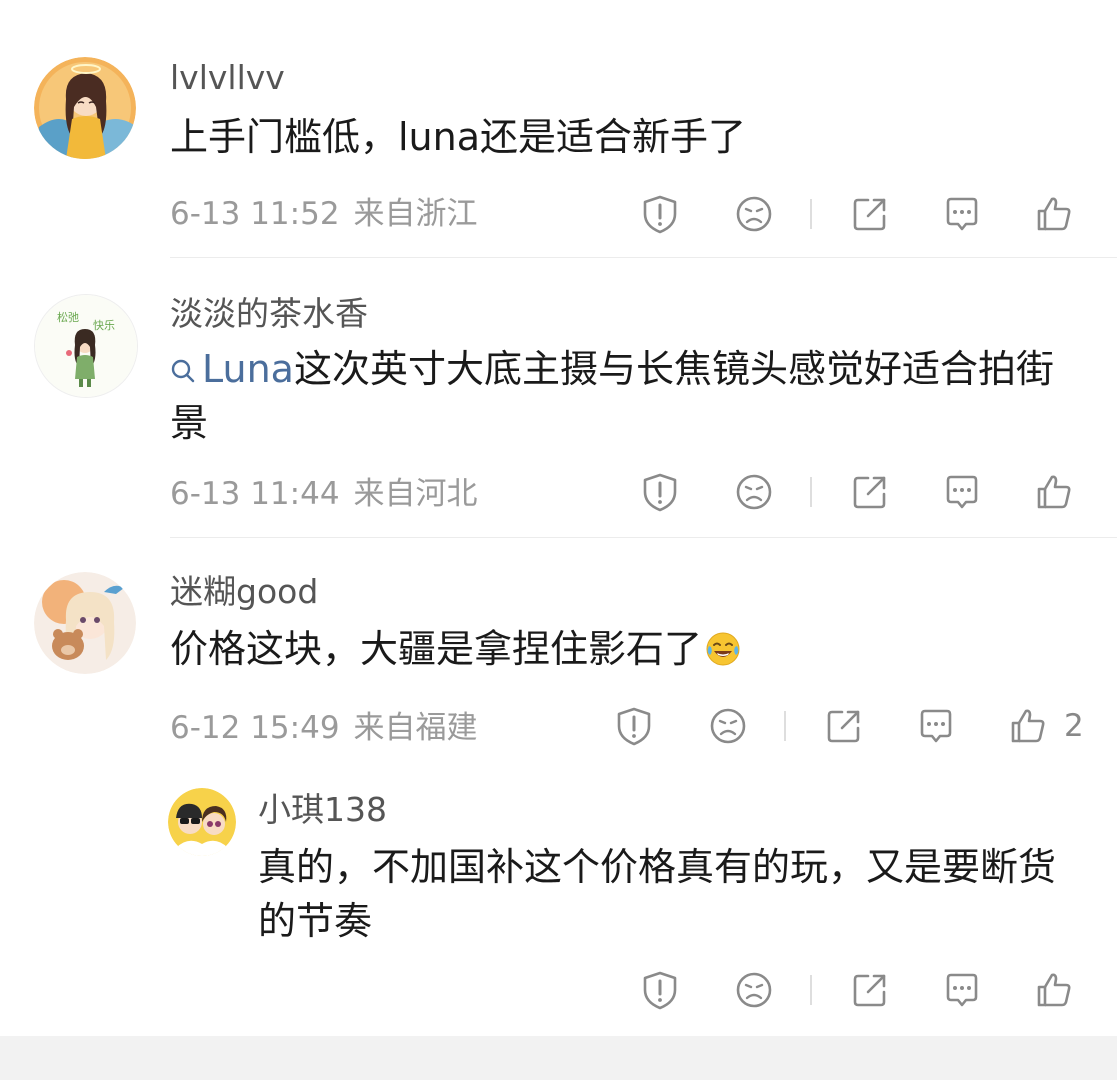  Describe the element at coordinates (657, 894) in the screenshot. I see `reply-content: 真的，不加国补这个价格真有的玩，又是要断货的节奏` at that location.